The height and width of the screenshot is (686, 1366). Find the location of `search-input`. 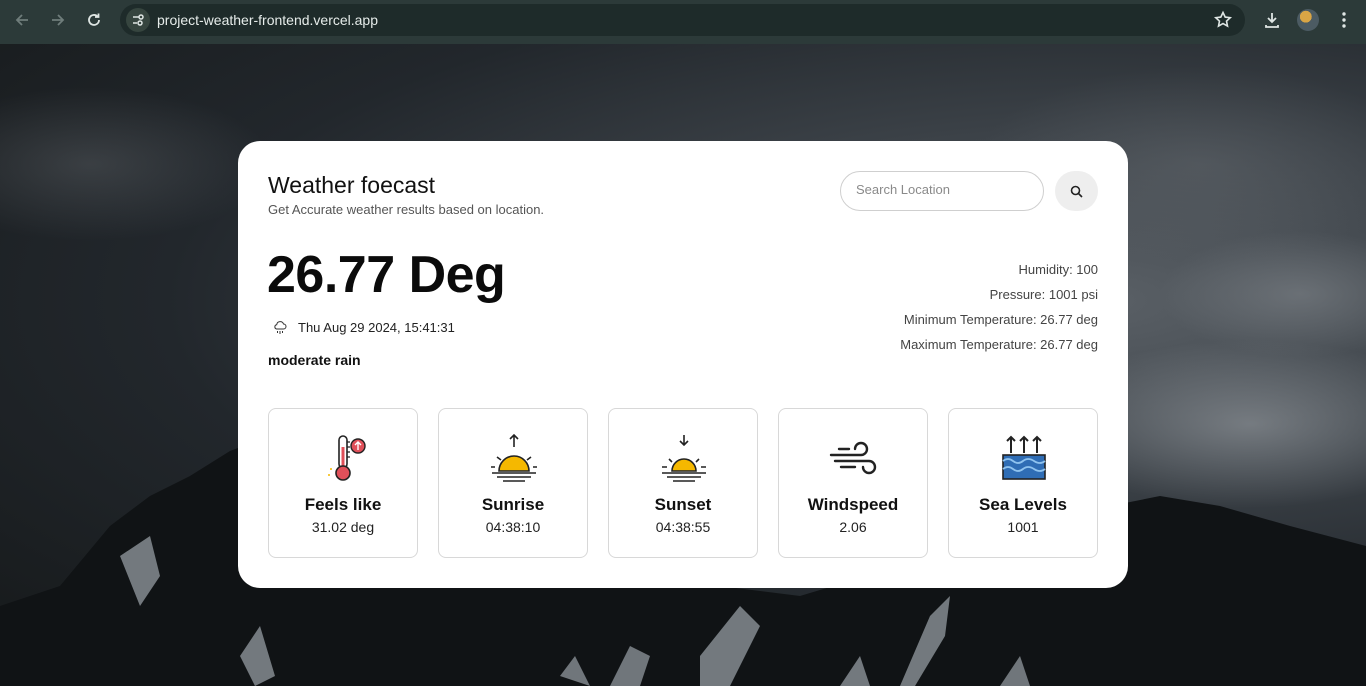

search-input is located at coordinates (941, 189).